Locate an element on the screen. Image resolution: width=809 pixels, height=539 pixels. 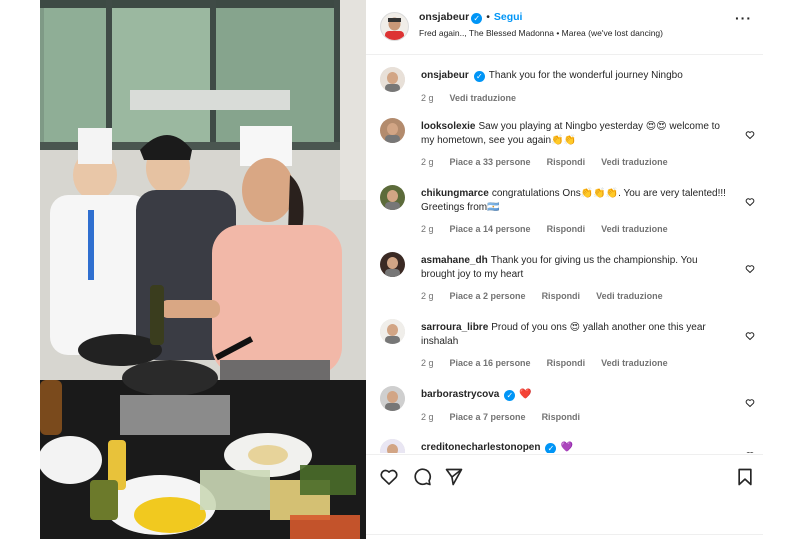
comment-username: looksolexie is located at coordinates (448, 126).